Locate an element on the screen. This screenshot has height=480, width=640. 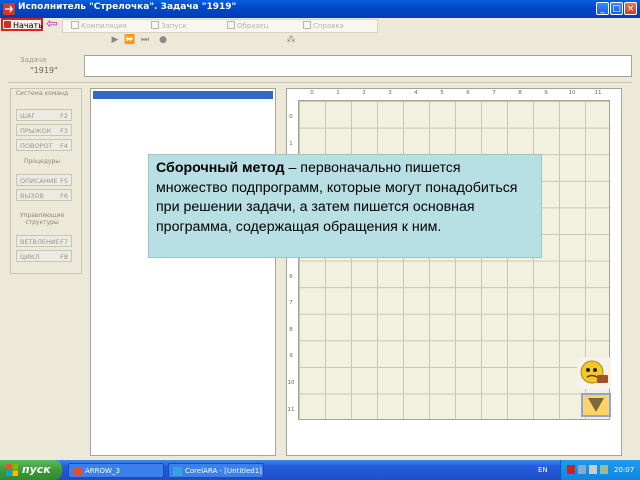
taskbar-item-arrow: ARROW_3 is located at coordinates (116, 470).